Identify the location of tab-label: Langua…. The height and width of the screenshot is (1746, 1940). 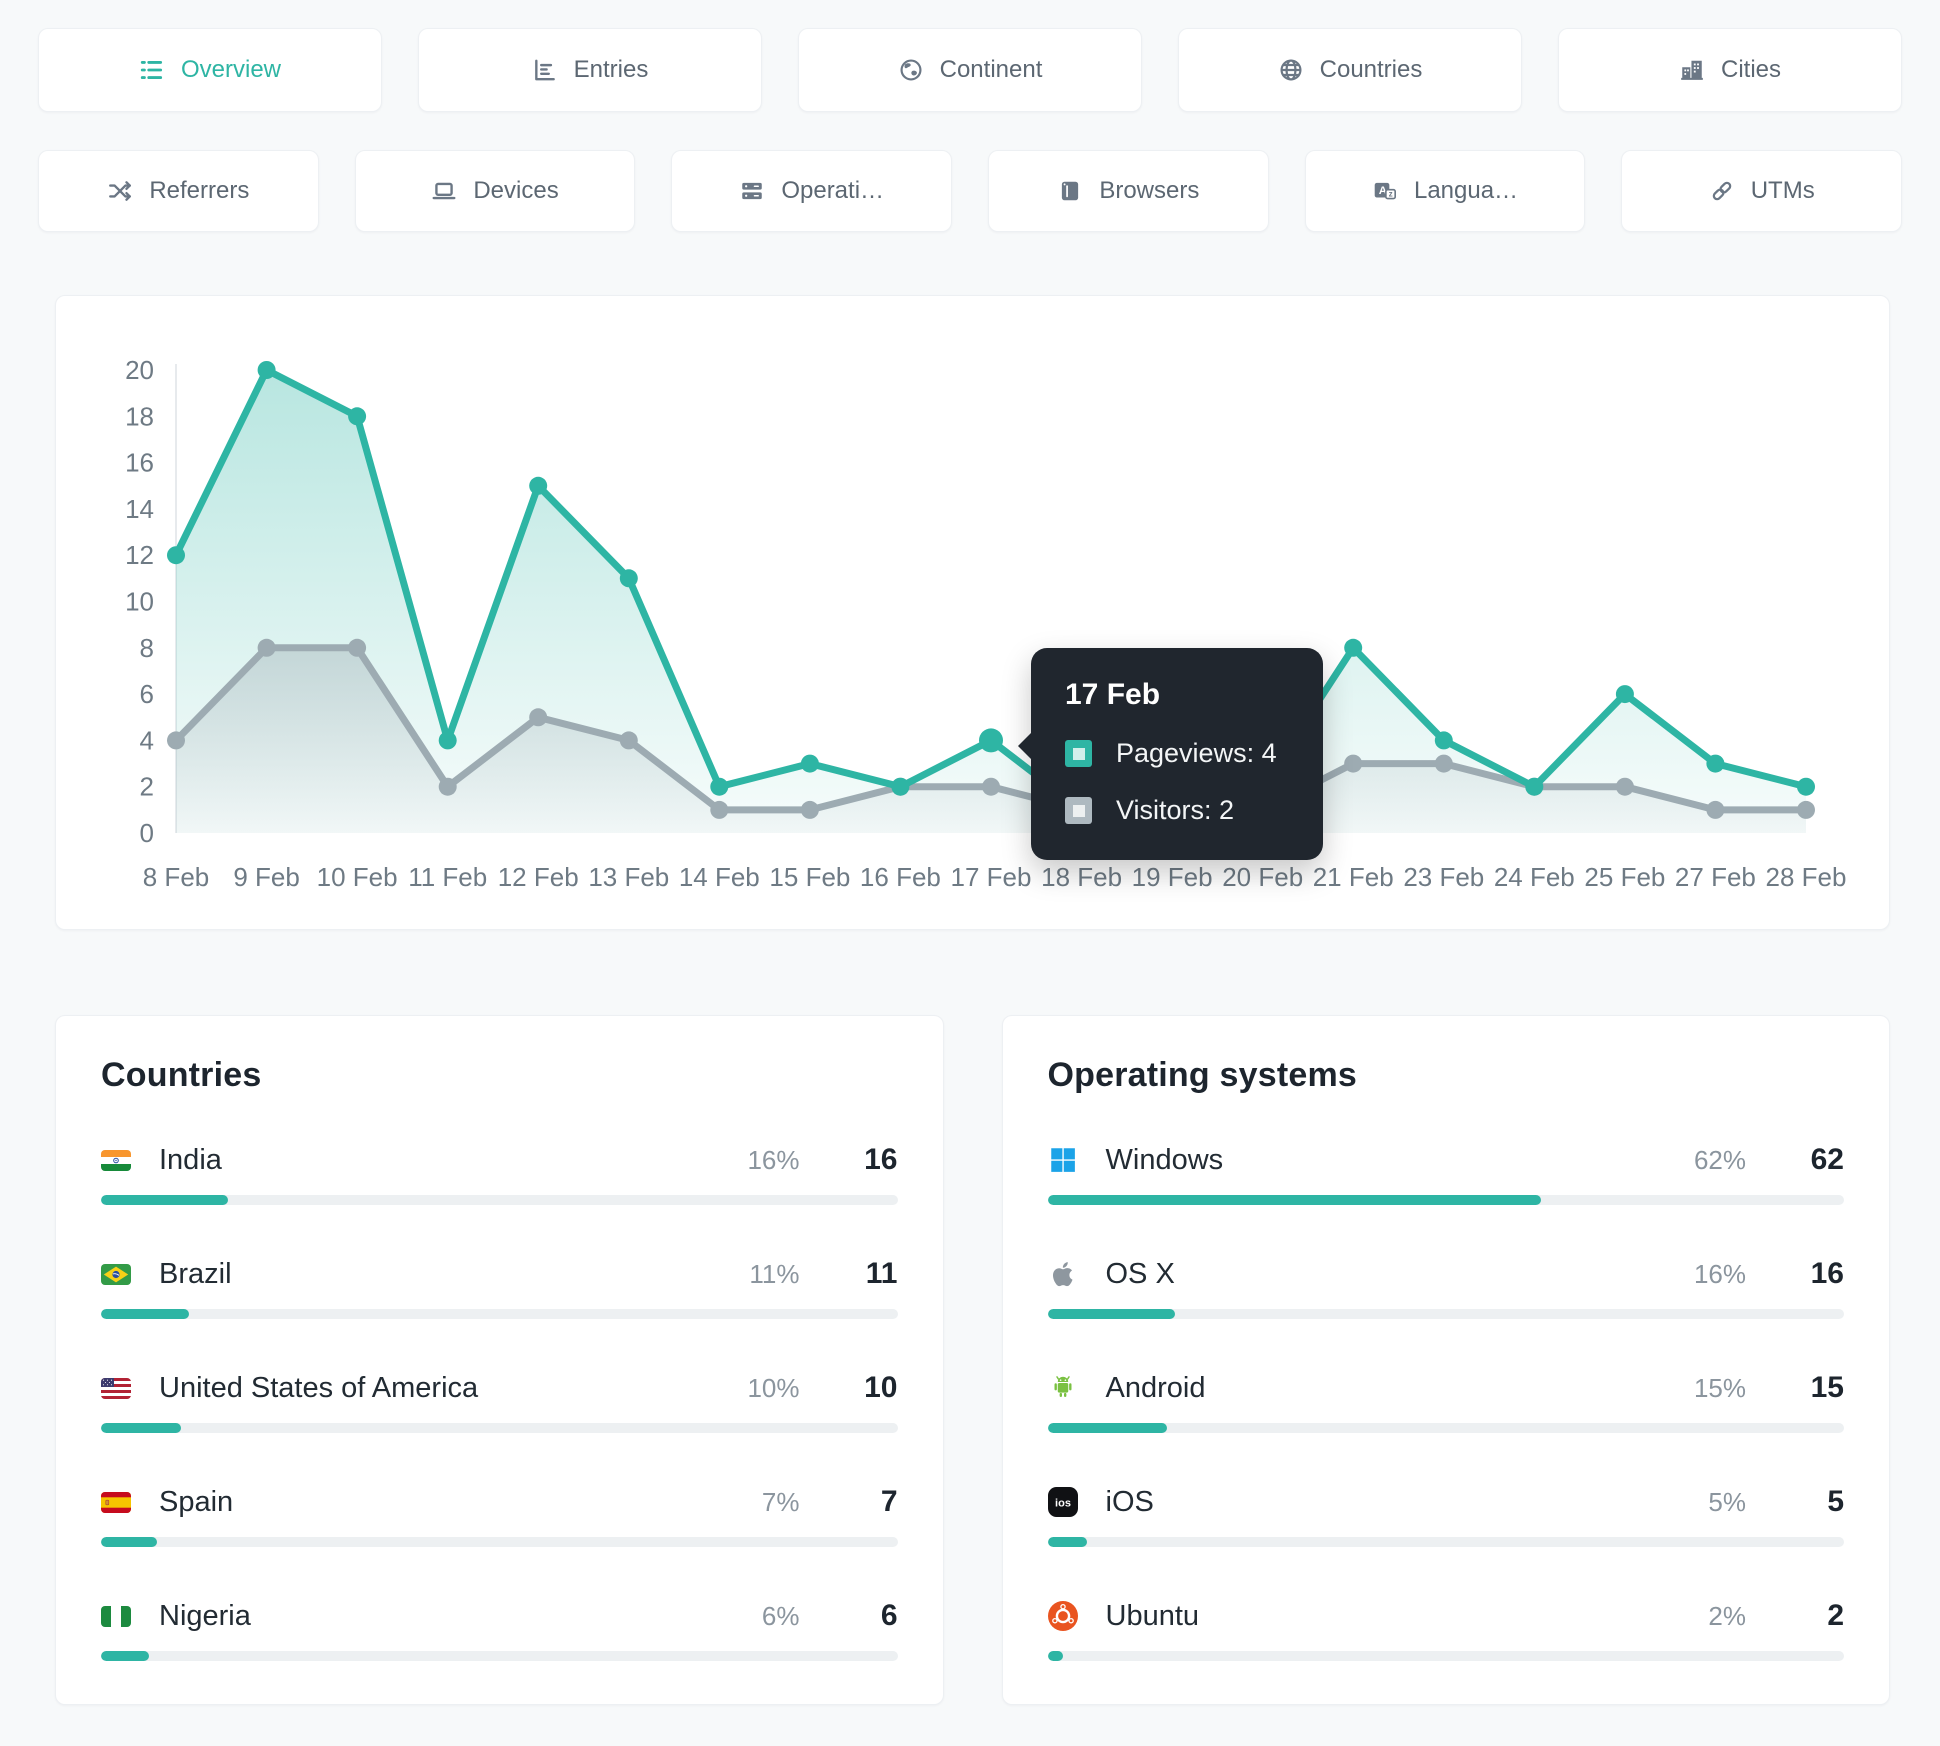
(1466, 190).